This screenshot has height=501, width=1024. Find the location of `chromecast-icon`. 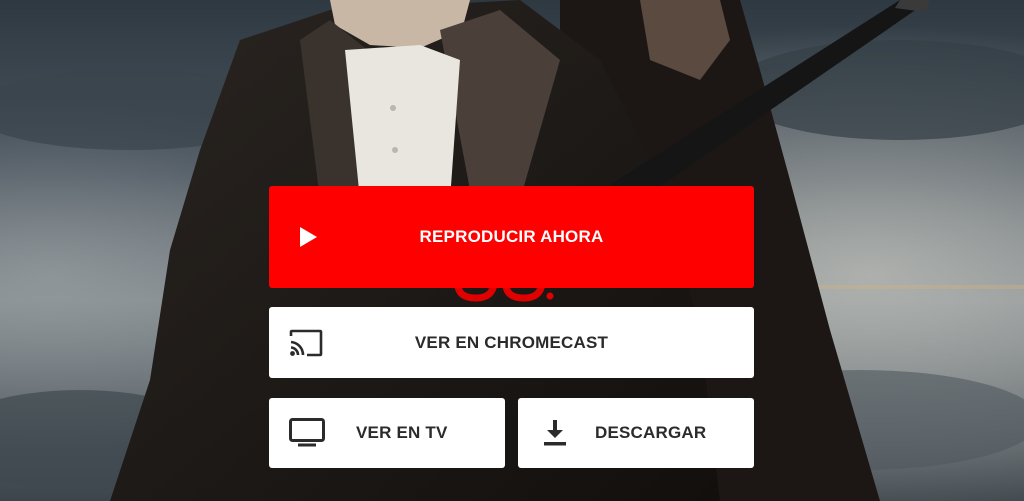

chromecast-icon is located at coordinates (306, 343).